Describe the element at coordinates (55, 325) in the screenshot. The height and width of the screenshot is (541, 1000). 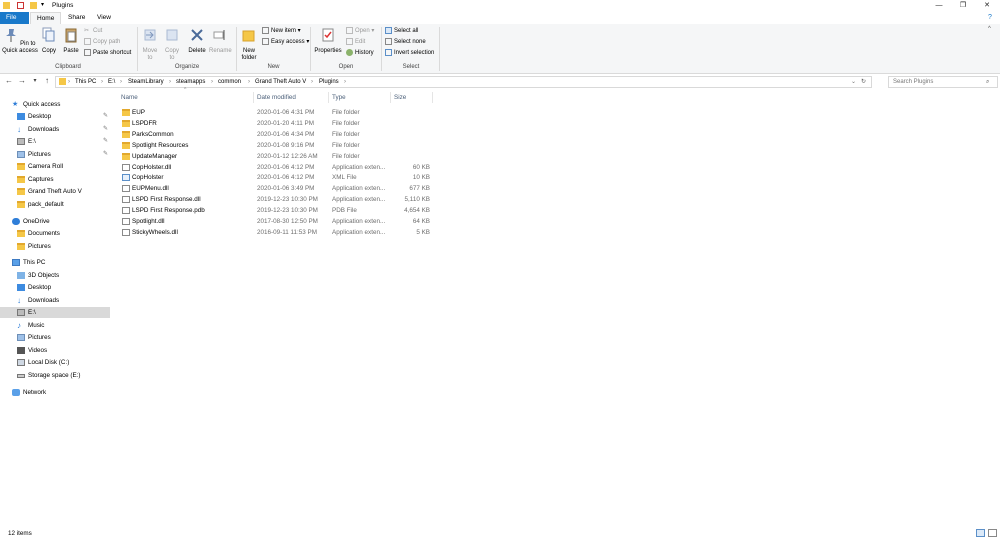
I see `nav-item-music: ♪ Music` at that location.